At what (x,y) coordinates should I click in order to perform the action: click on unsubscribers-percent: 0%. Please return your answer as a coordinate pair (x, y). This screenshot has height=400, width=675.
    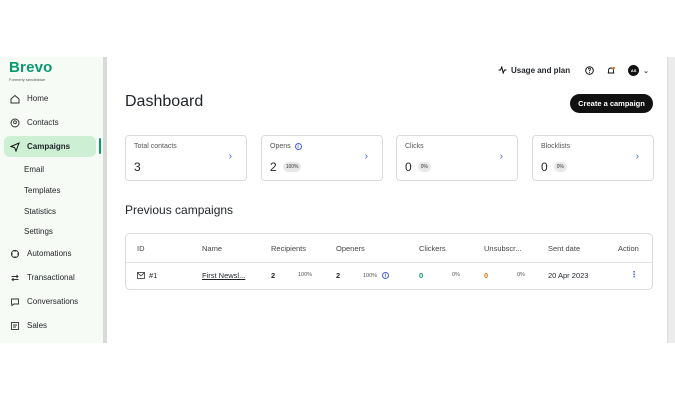
    Looking at the image, I should click on (521, 275).